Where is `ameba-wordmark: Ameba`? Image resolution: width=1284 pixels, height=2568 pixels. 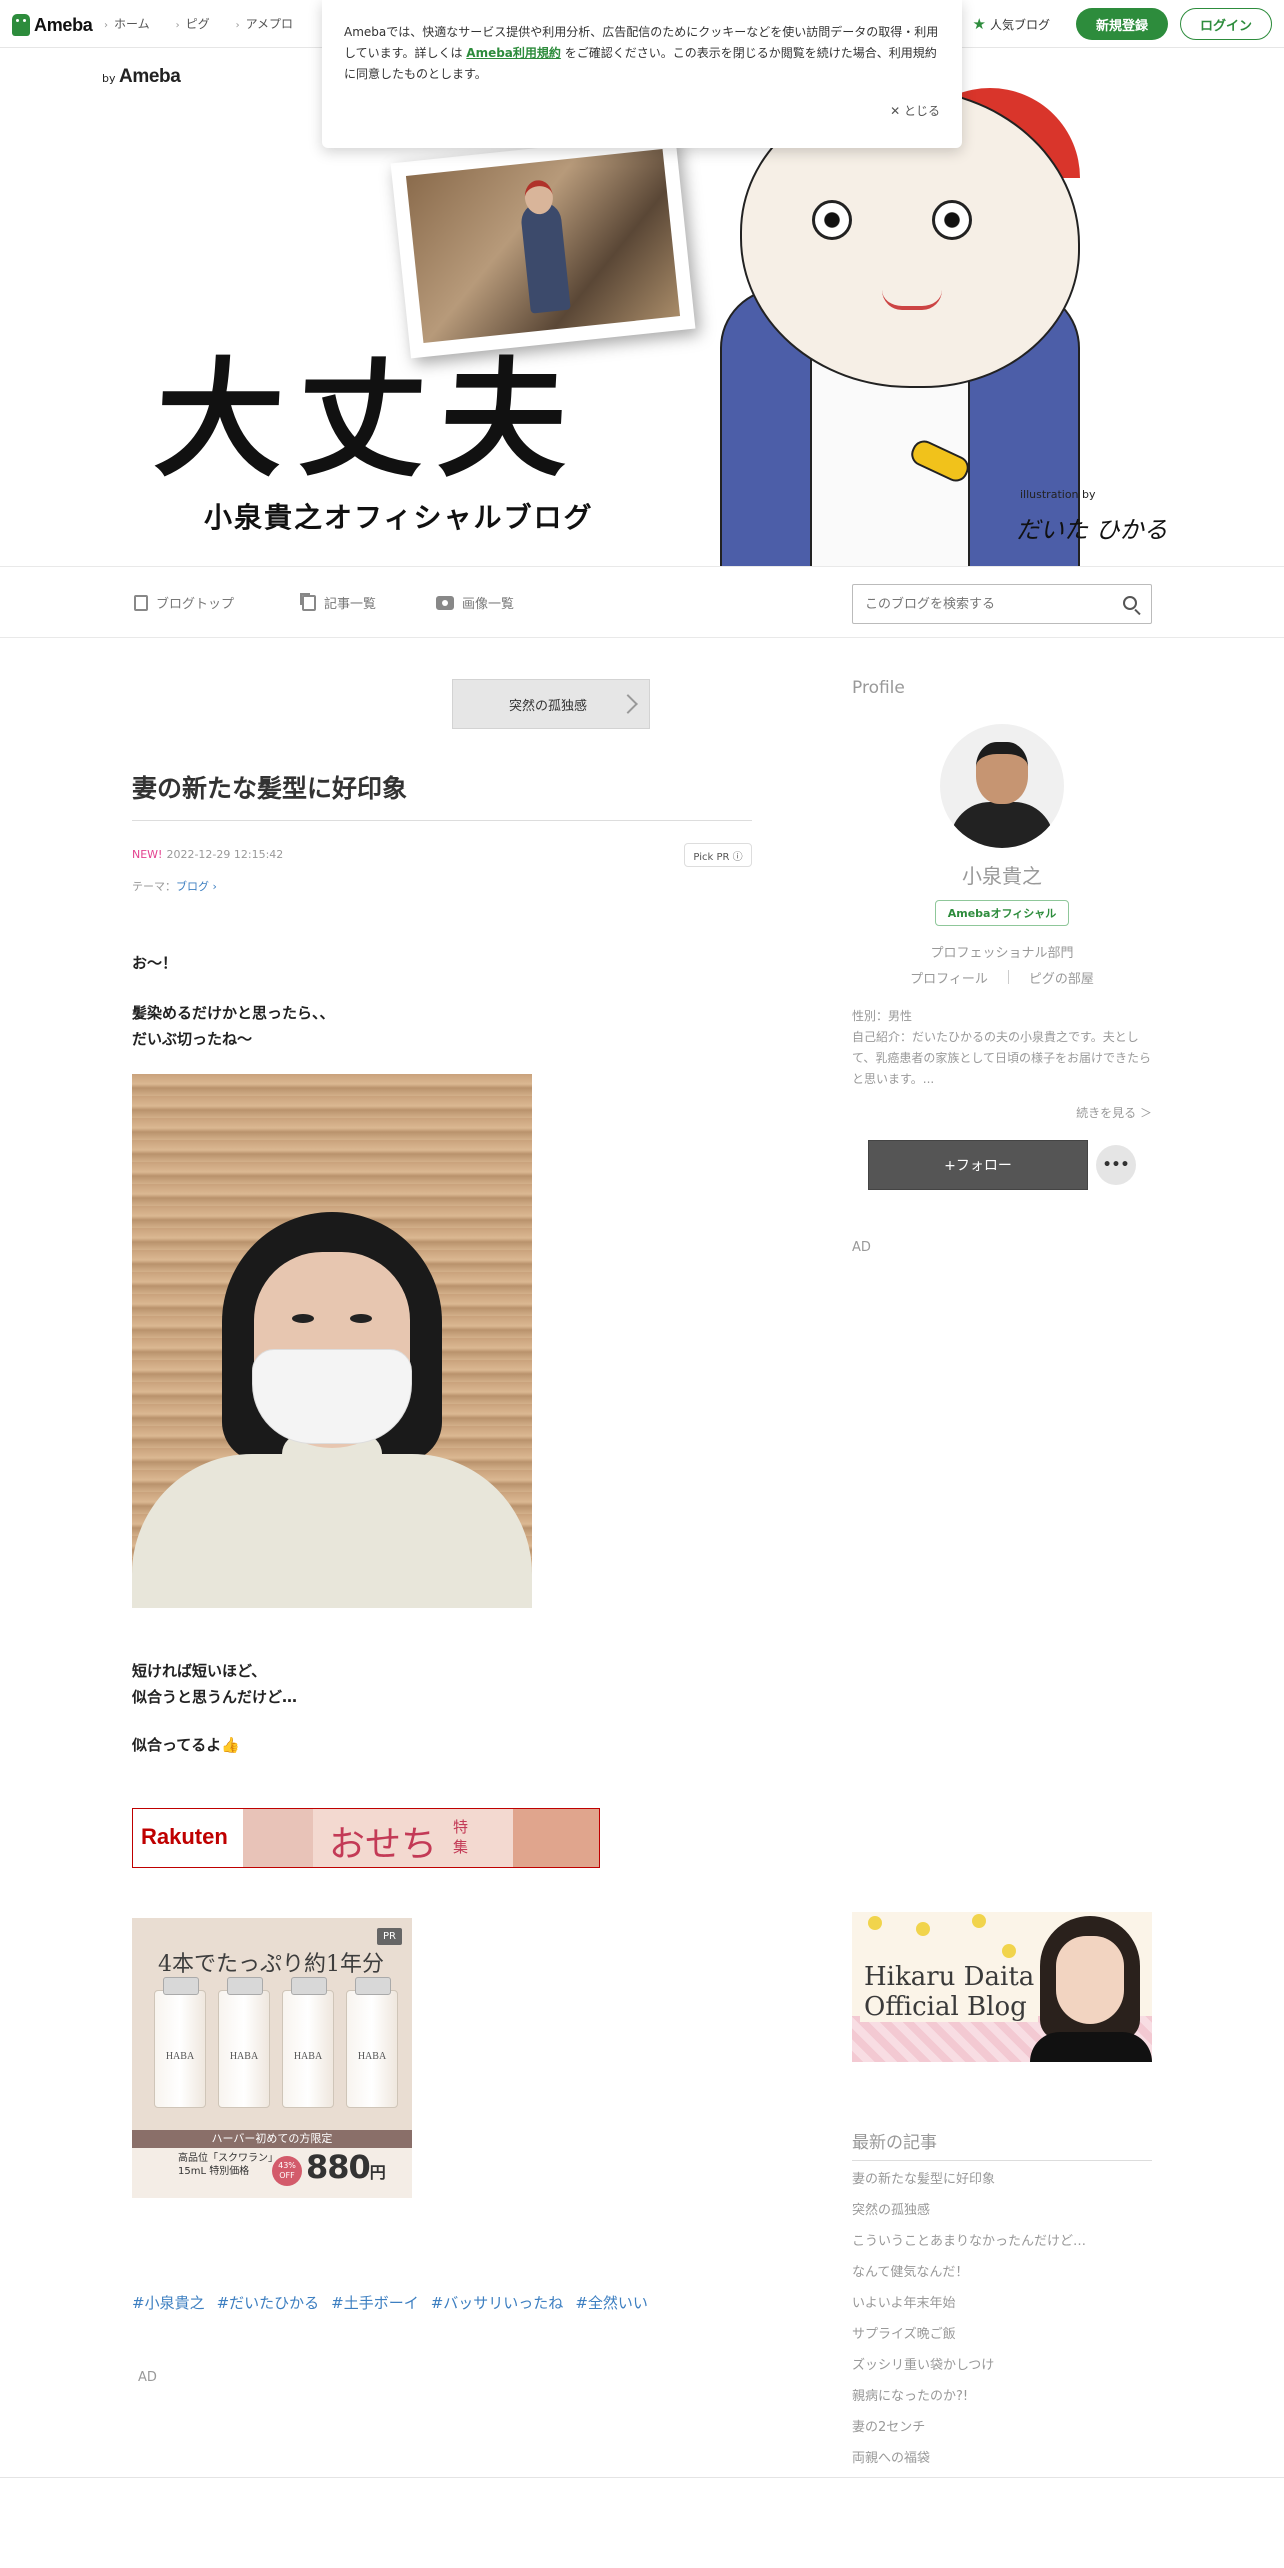
ameba-wordmark: Ameba is located at coordinates (63, 24).